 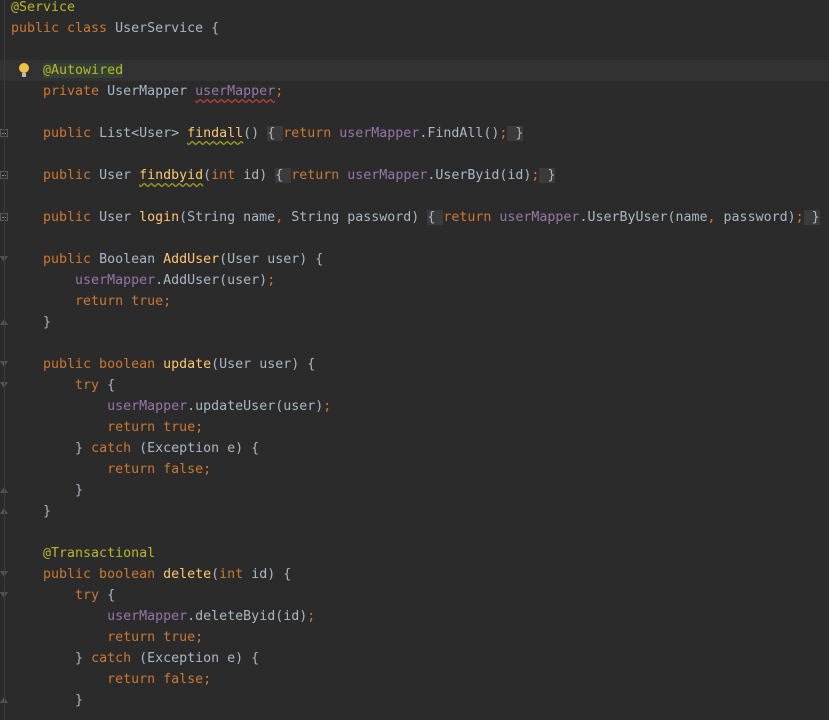 I want to click on code-token: findbyid, so click(x=171, y=175).